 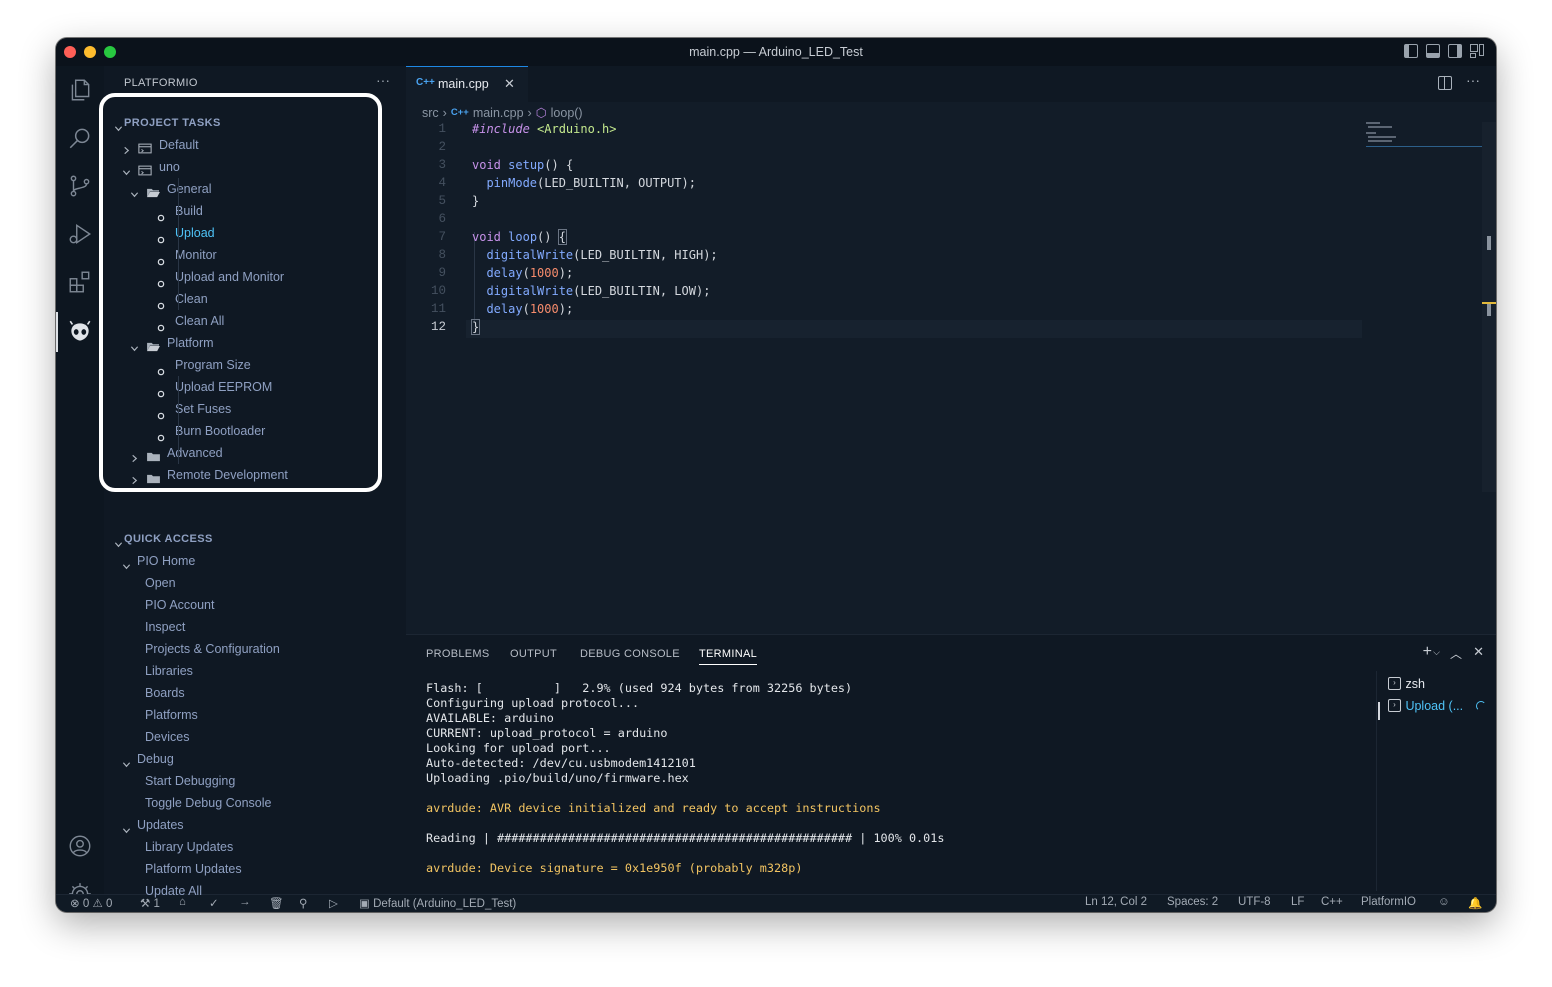 I want to click on notifications-bell-icon: 🔔, so click(x=1475, y=903).